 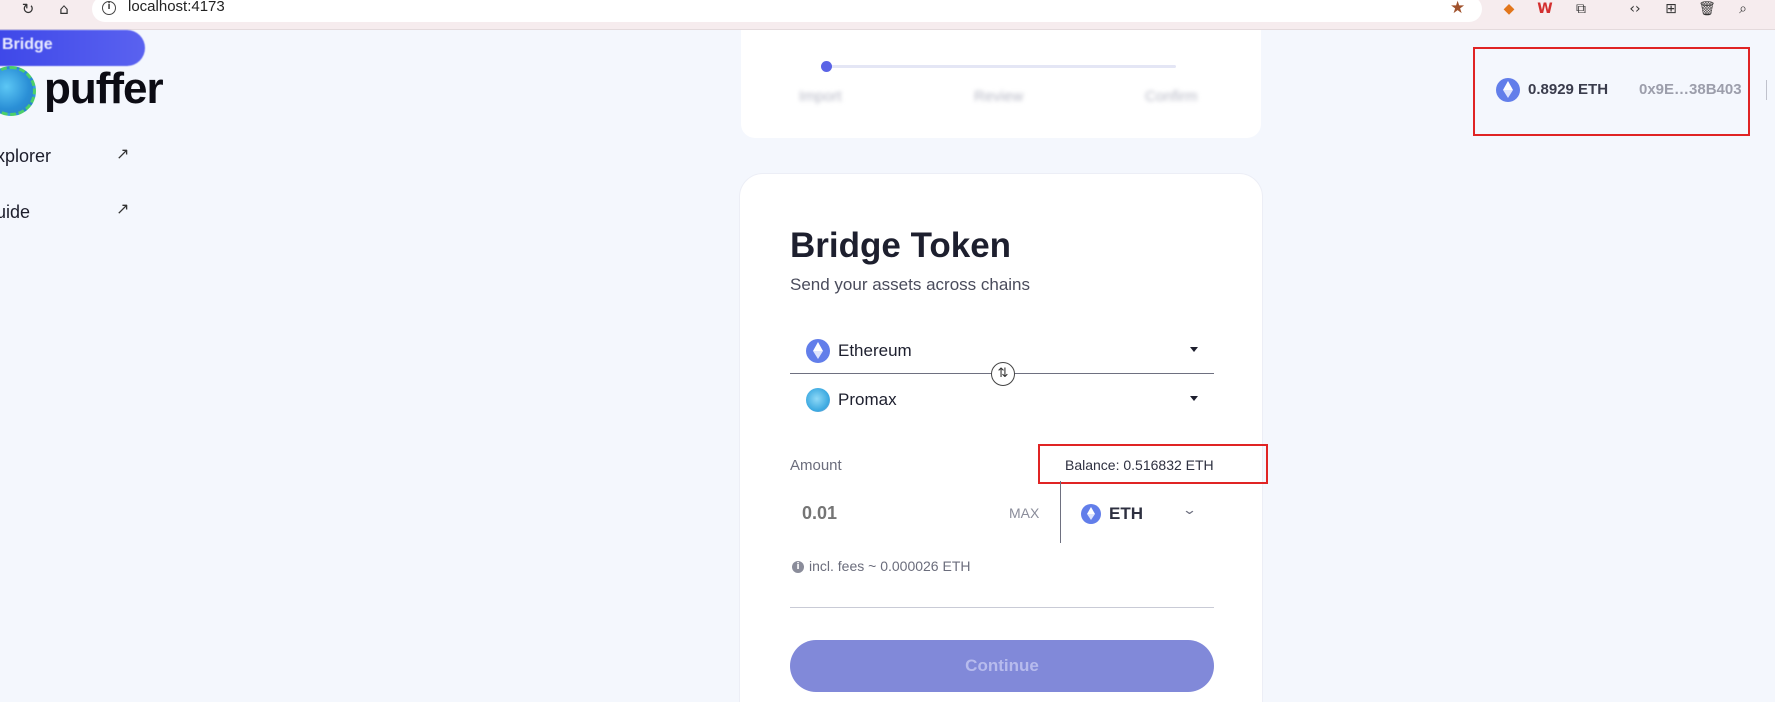 I want to click on from-chain-name: Ethereum, so click(x=875, y=350).